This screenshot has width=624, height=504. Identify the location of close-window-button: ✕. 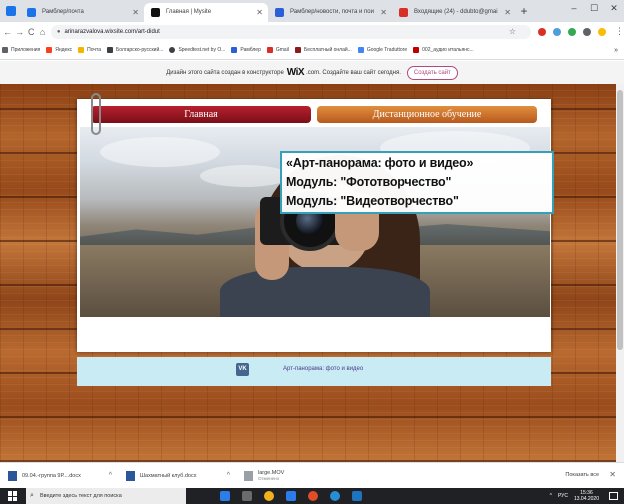
(614, 8).